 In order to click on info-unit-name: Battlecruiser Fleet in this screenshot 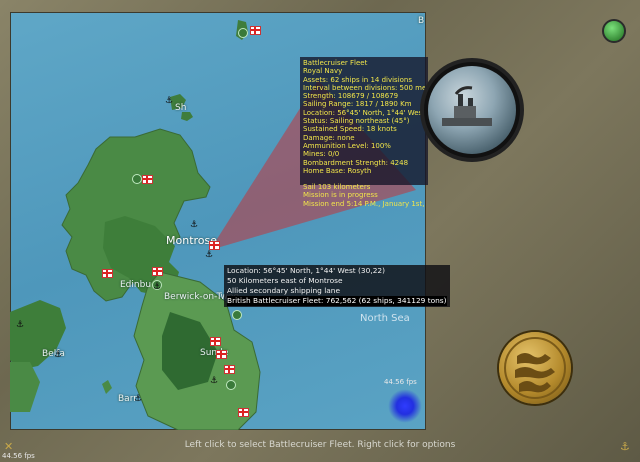, I will do `click(335, 63)`.